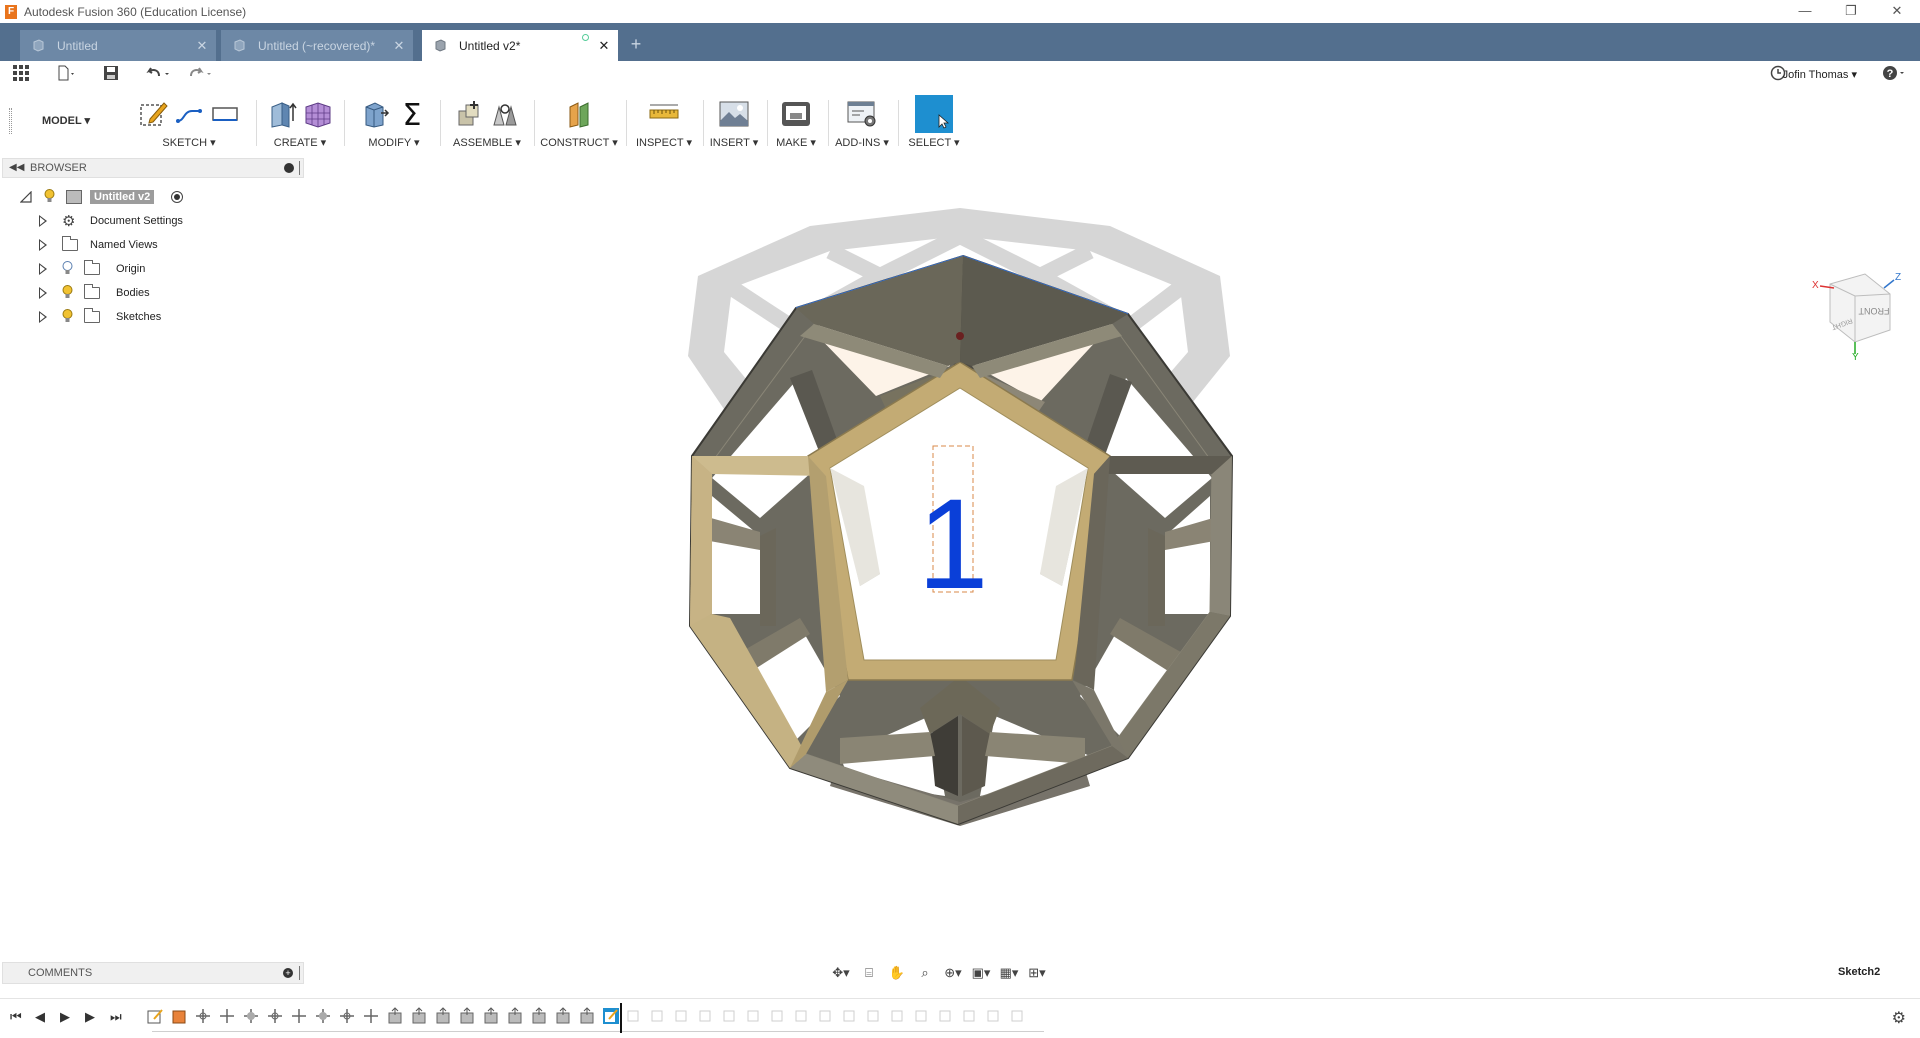  I want to click on group-label-construct: CONSTRUCT ▾, so click(579, 142).